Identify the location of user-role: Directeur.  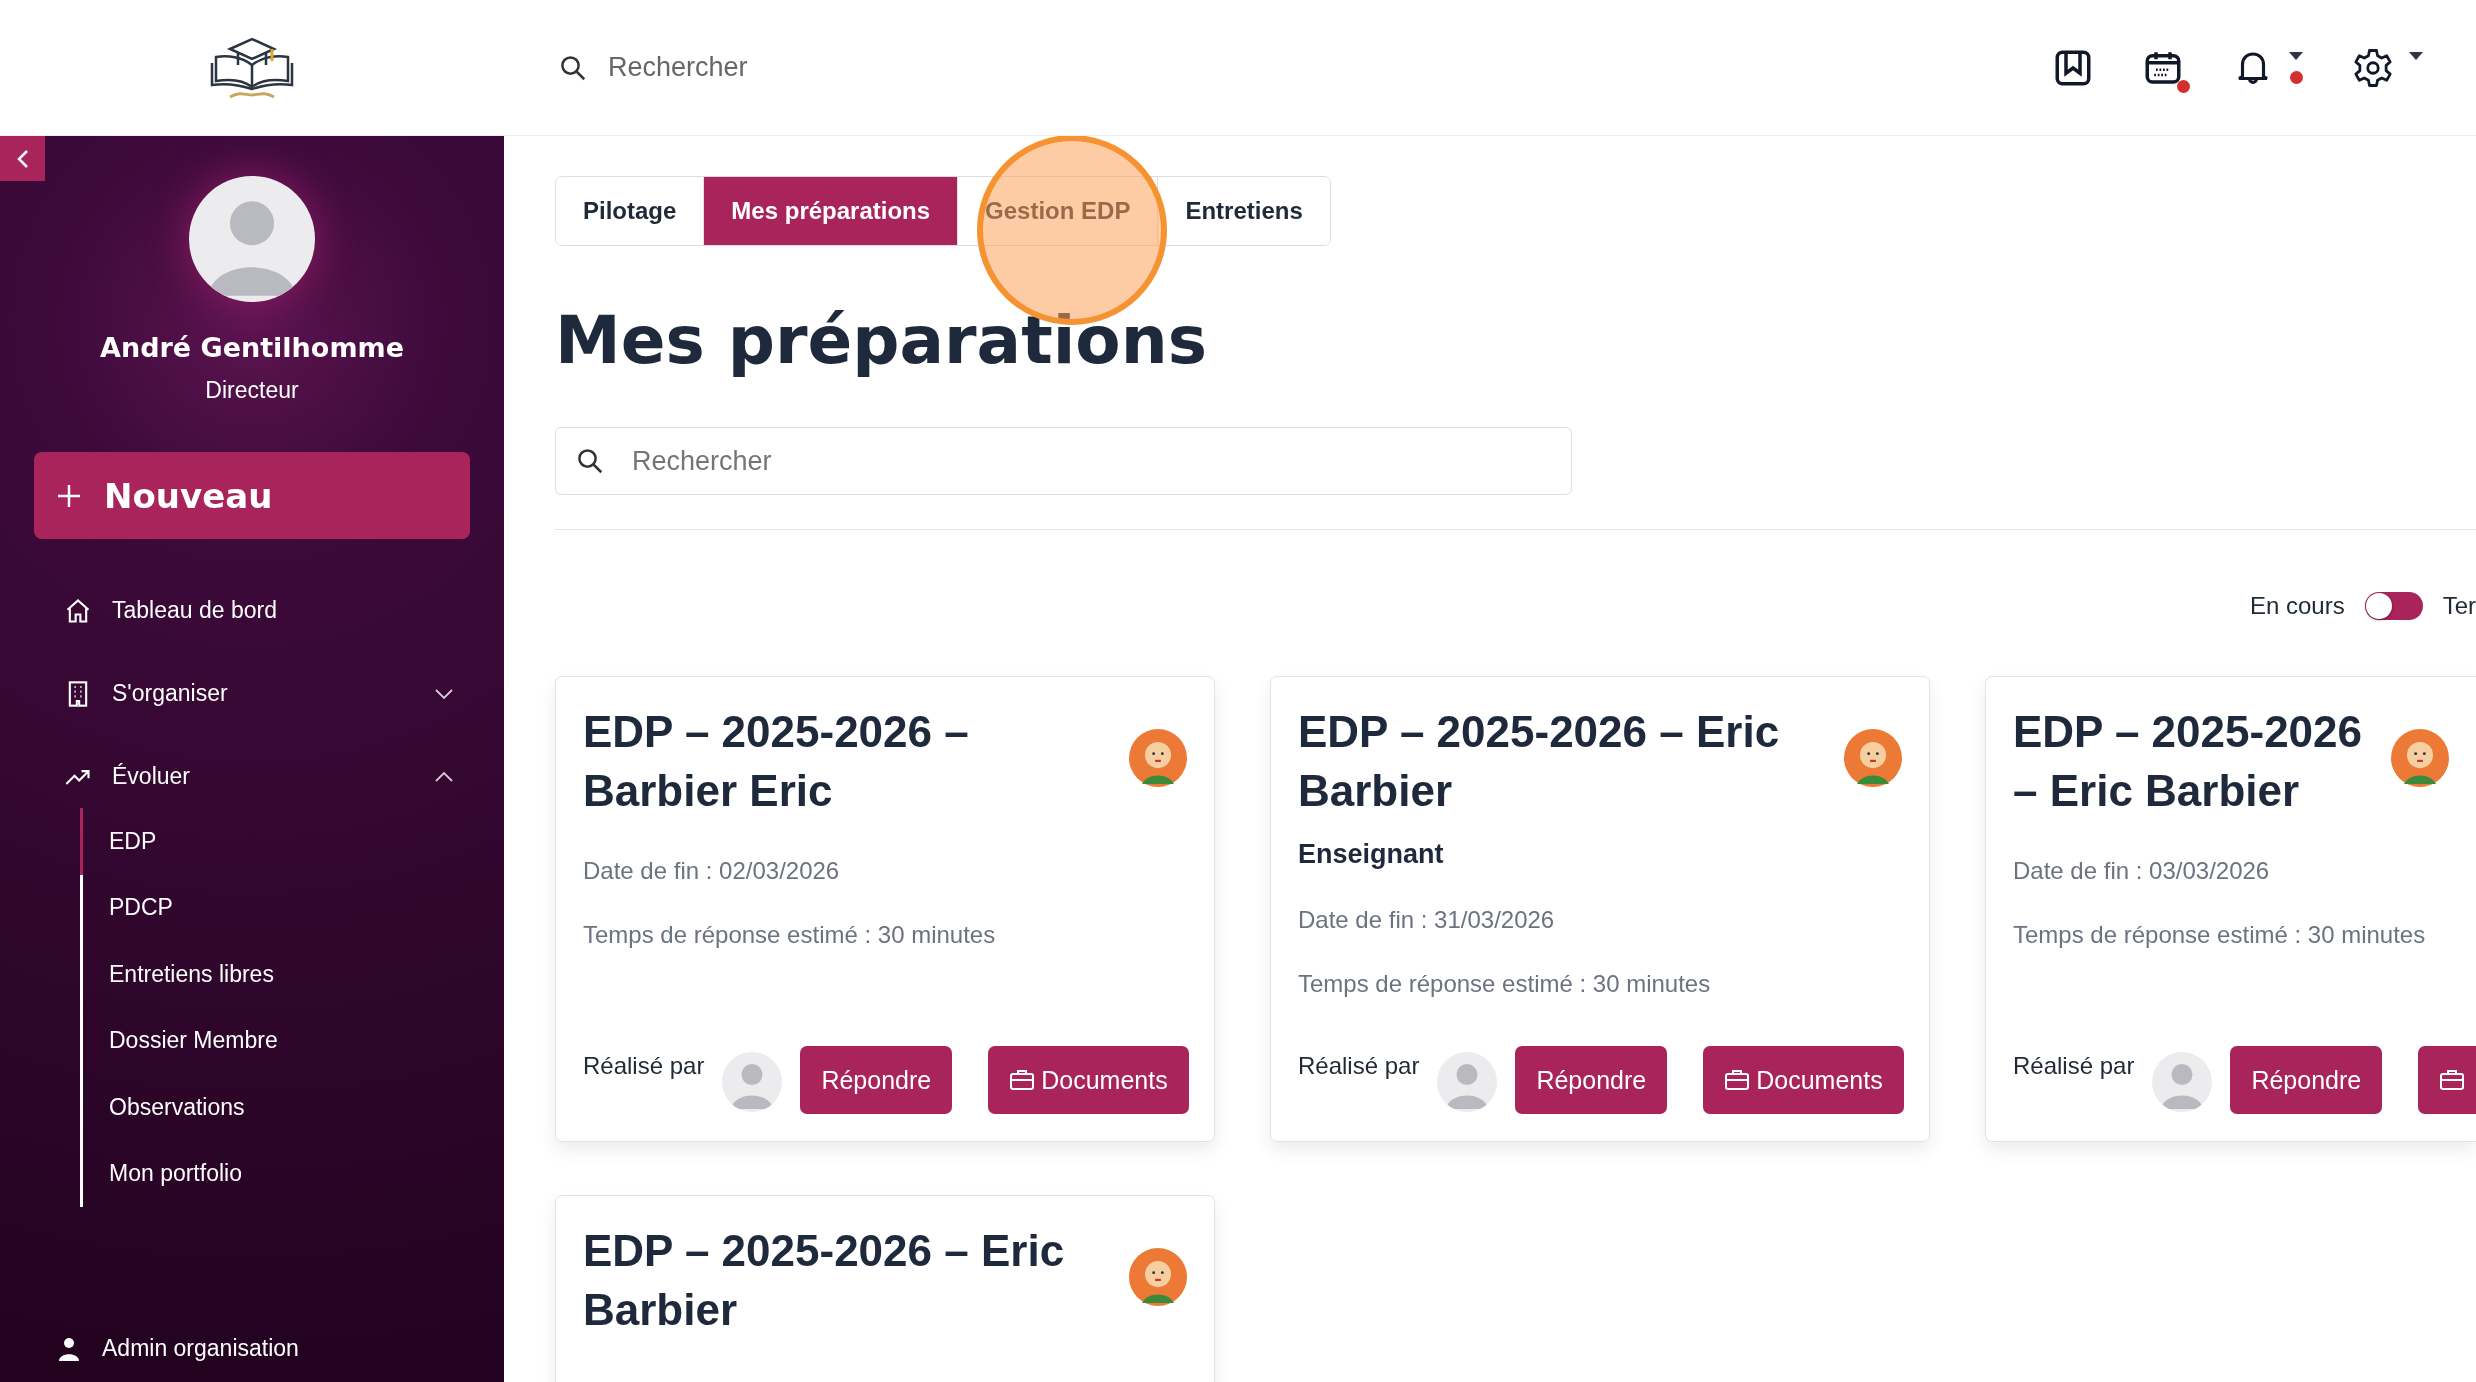
(252, 390).